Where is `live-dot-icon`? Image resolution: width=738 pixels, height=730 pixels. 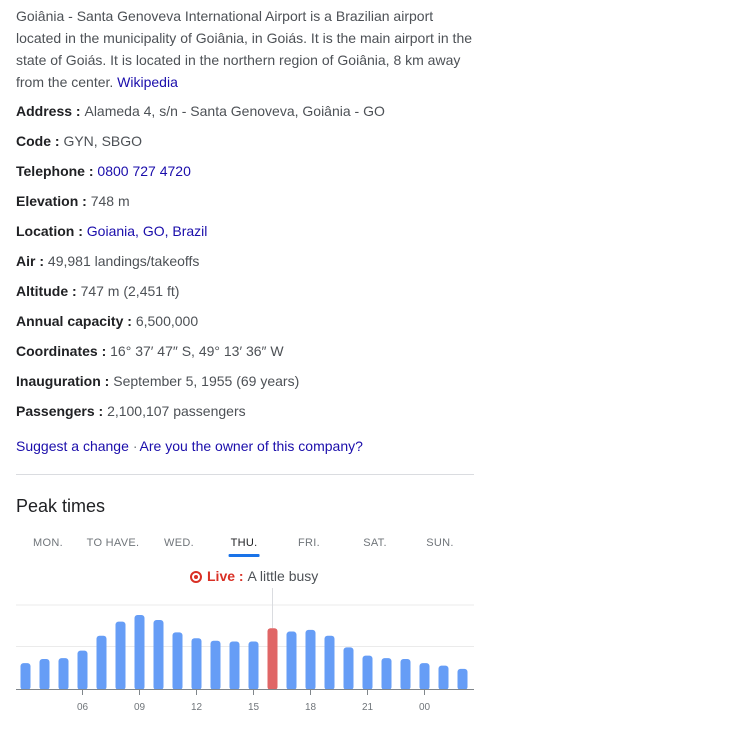
live-dot-icon is located at coordinates (196, 577).